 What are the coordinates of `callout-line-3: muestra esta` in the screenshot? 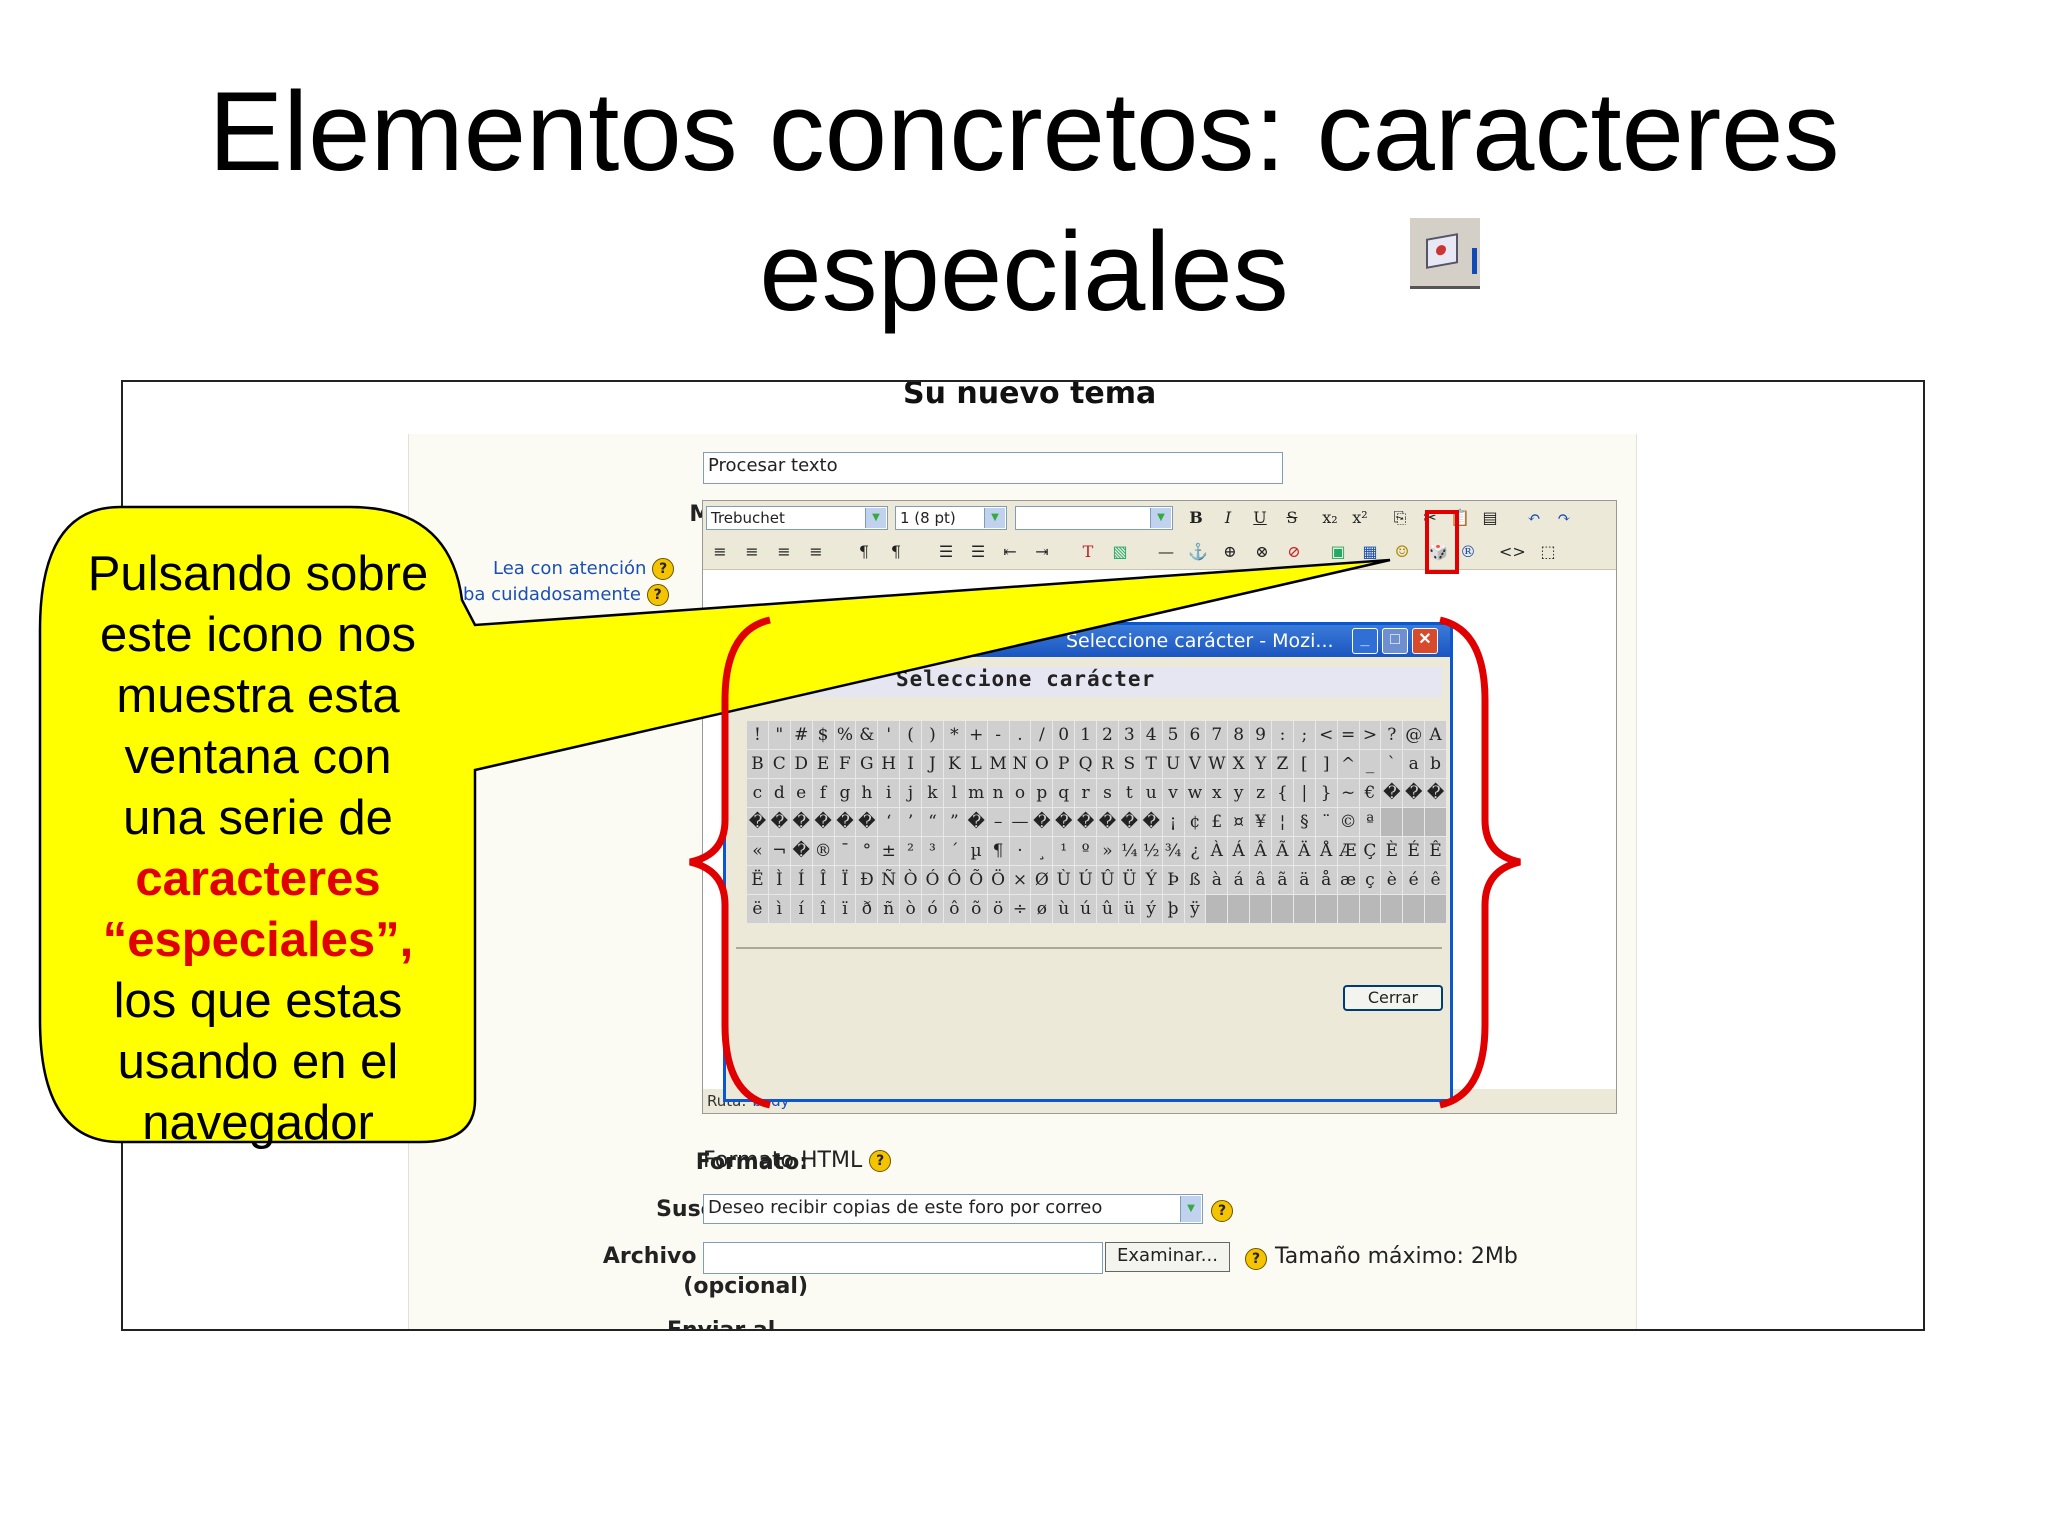 It's located at (258, 696).